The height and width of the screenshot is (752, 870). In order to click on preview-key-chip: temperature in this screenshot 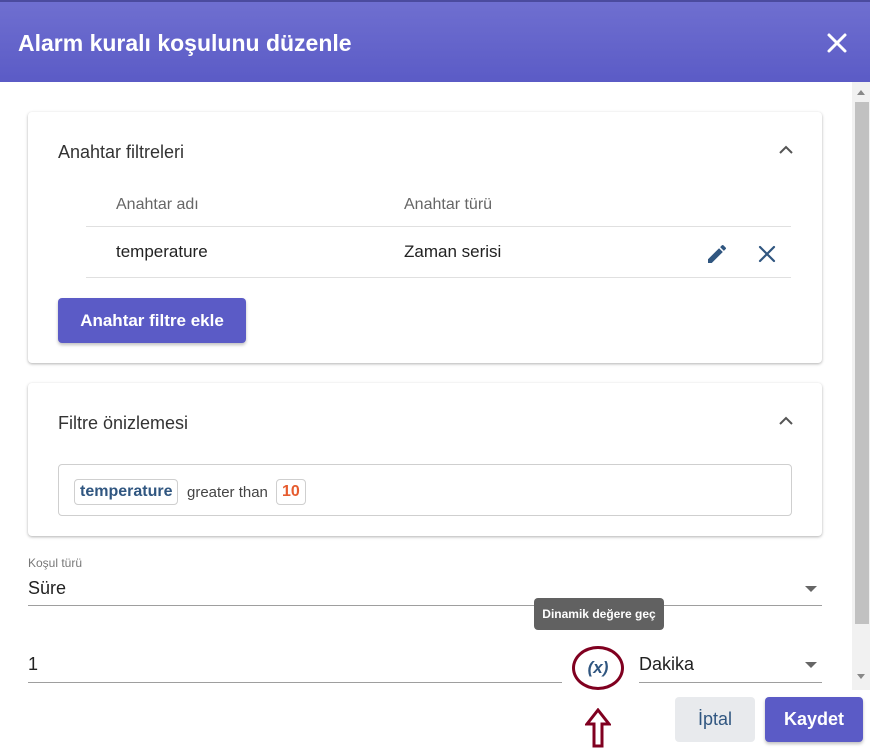, I will do `click(126, 492)`.